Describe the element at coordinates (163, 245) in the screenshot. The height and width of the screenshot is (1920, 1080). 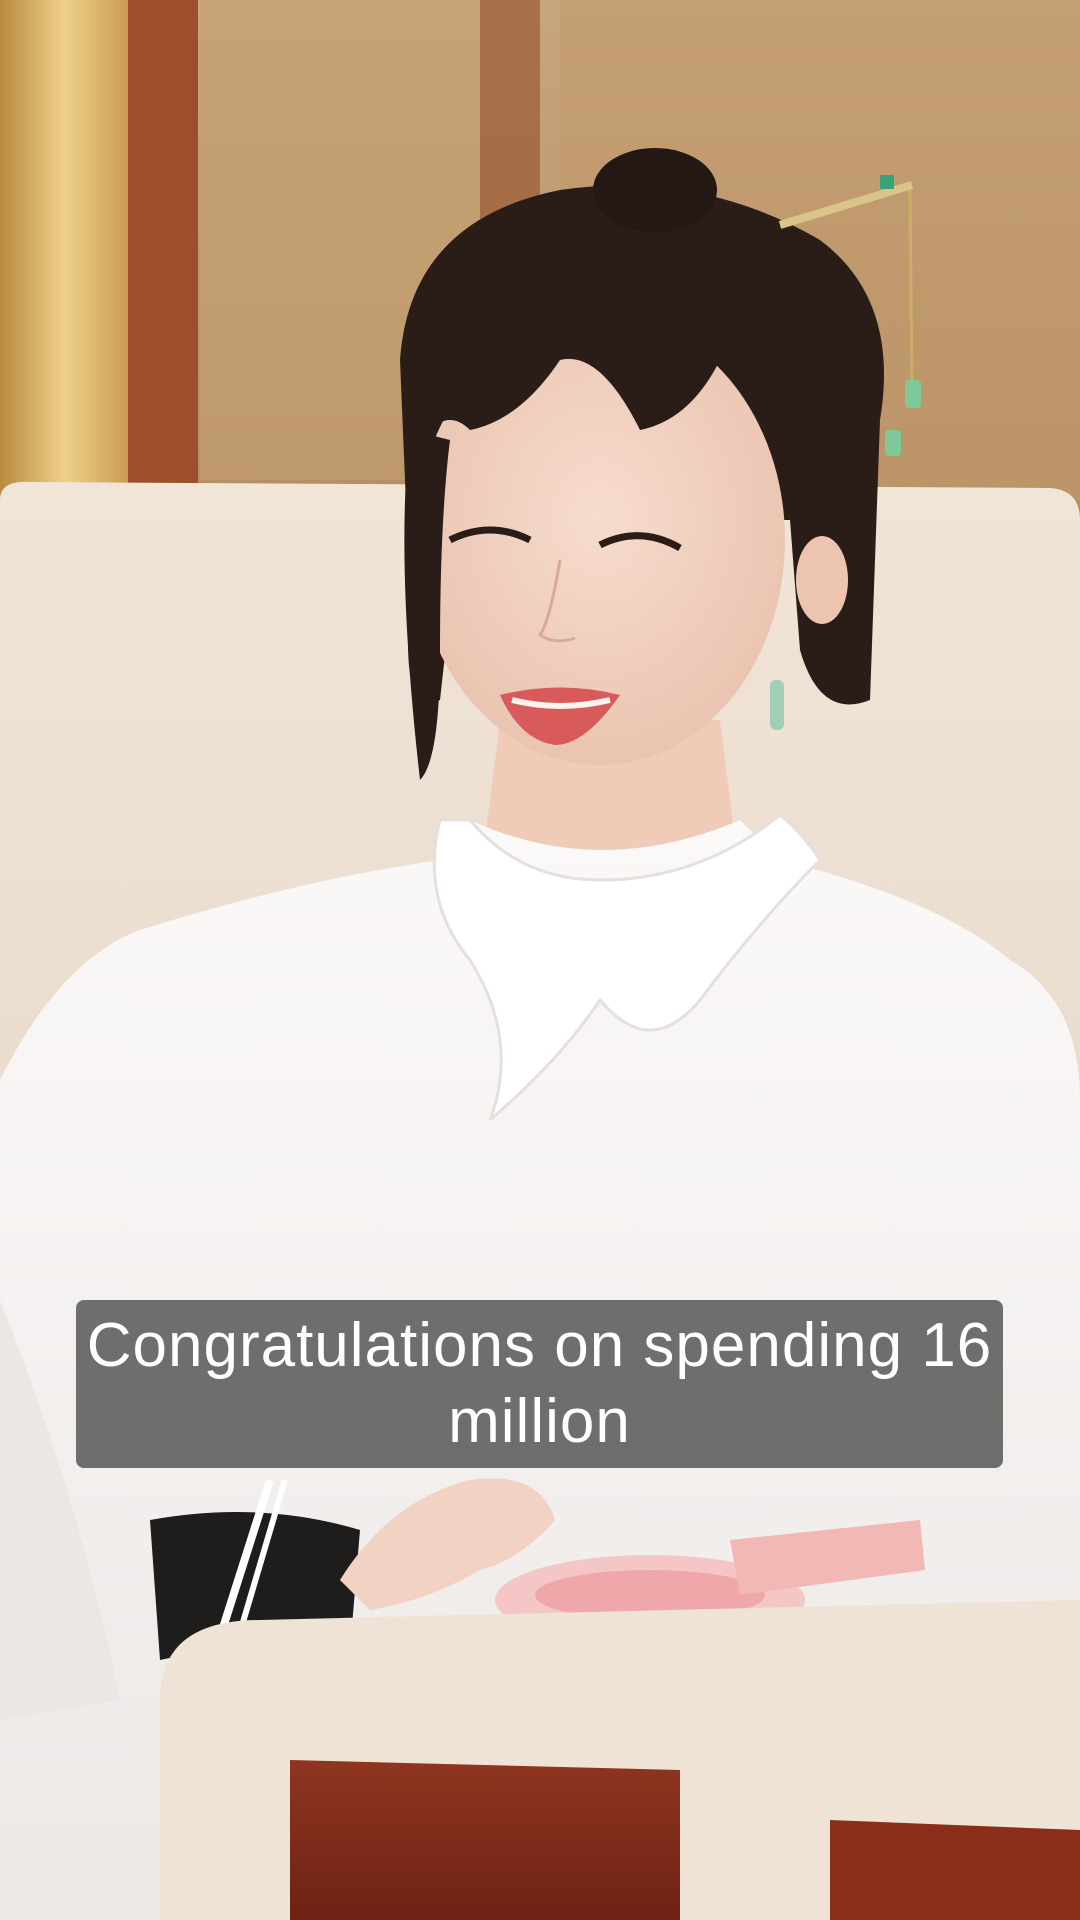
I see `wood-frame-left` at that location.